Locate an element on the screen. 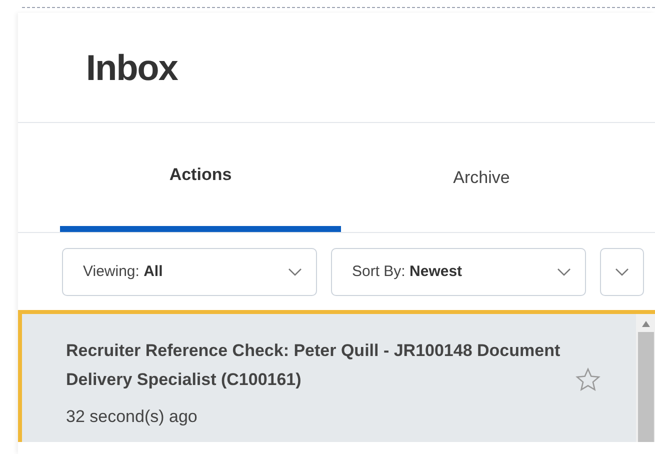 This screenshot has width=655, height=454. item-time: 32 second(s) ago is located at coordinates (132, 417).